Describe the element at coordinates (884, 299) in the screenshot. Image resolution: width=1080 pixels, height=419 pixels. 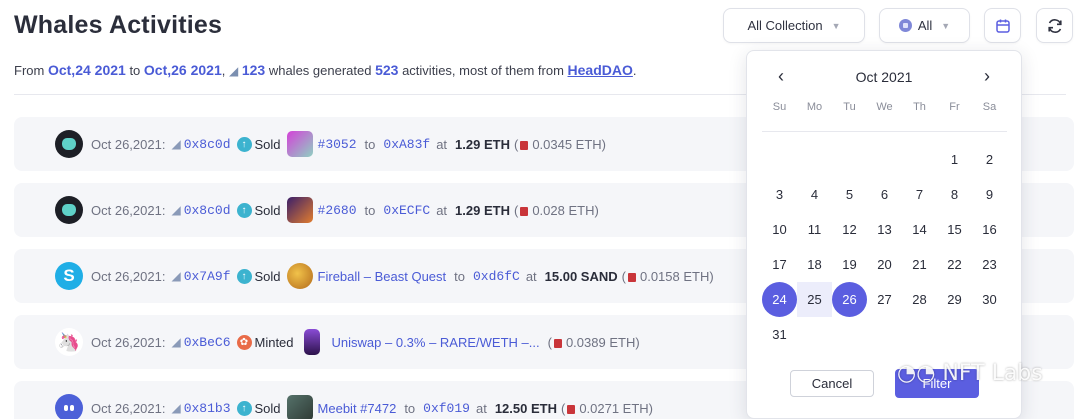
I see `calendar-day: 27` at that location.